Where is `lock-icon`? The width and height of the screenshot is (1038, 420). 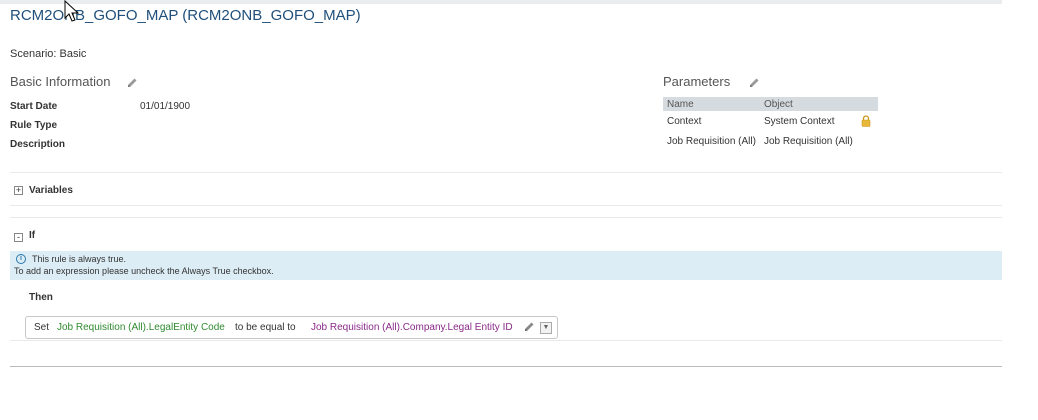
lock-icon is located at coordinates (866, 121).